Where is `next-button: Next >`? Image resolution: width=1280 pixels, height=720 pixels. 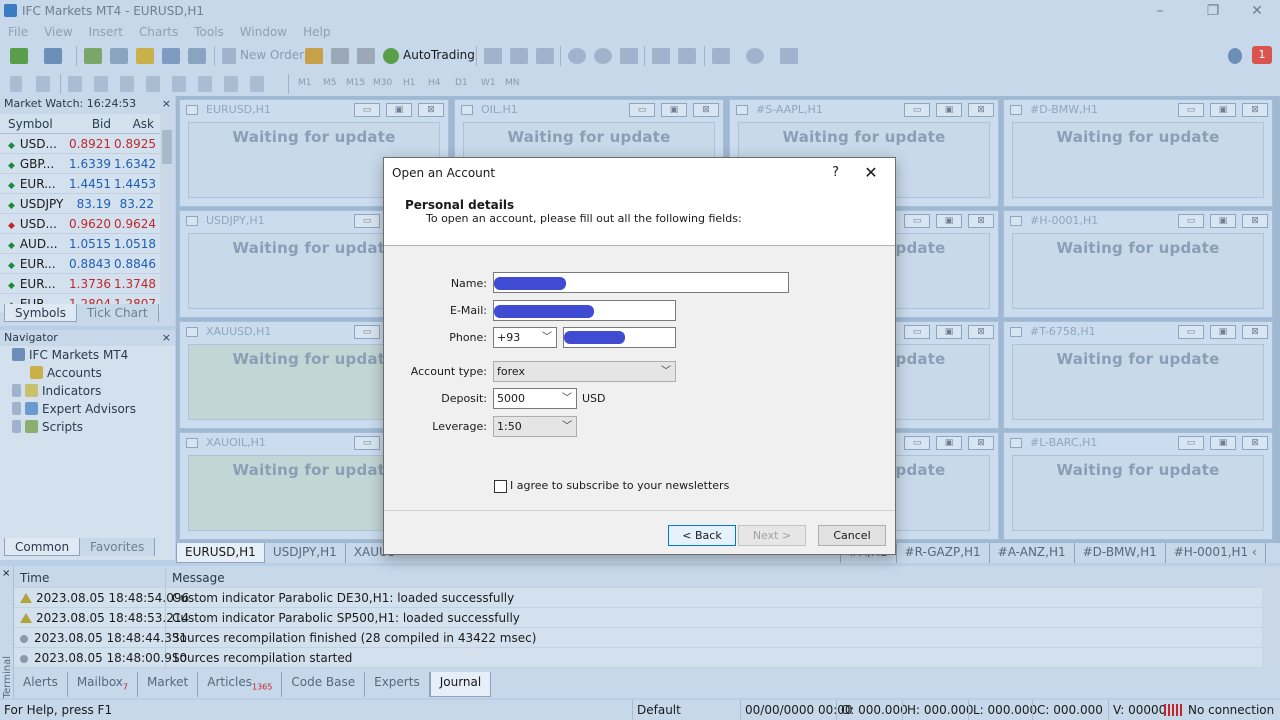
next-button: Next > is located at coordinates (772, 535).